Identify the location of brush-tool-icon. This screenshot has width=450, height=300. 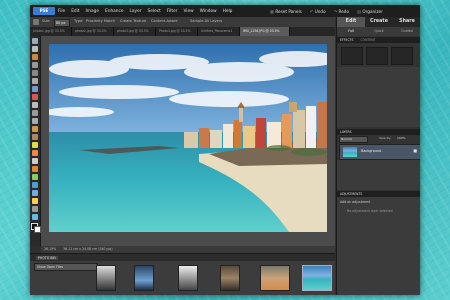
(35, 145).